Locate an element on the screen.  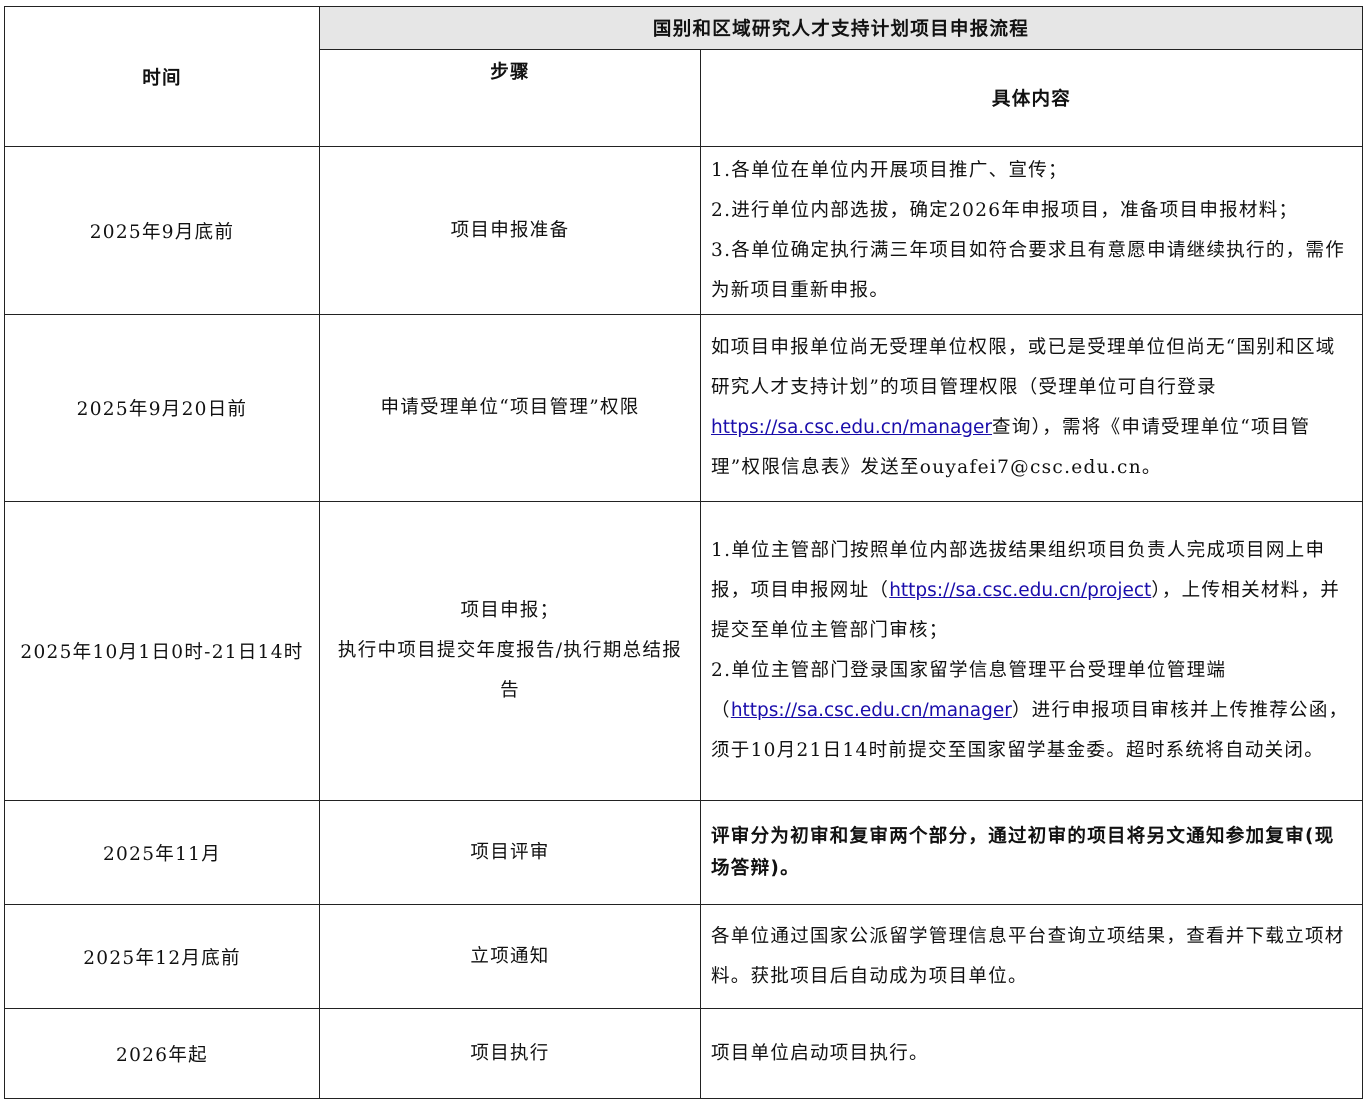
row-step: 项目执行 is located at coordinates (510, 1053).